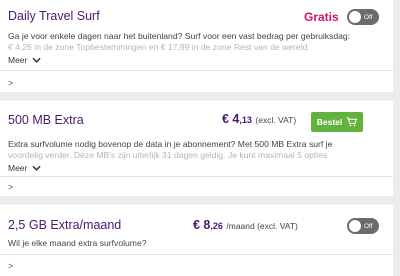 The image size is (400, 276). I want to click on price-euro: € 4, so click(231, 119).